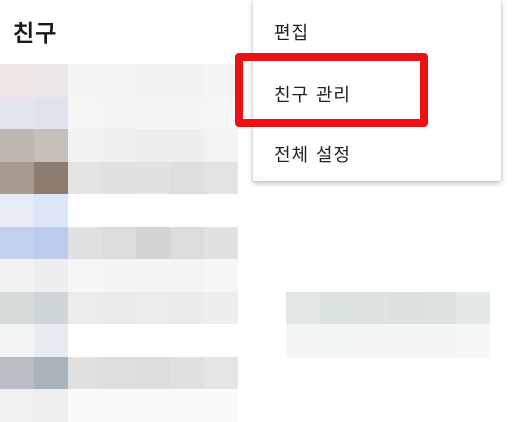 Image resolution: width=512 pixels, height=422 pixels. What do you see at coordinates (312, 155) in the screenshot?
I see `menu-item-all-settings-label: 전체 설정` at bounding box center [312, 155].